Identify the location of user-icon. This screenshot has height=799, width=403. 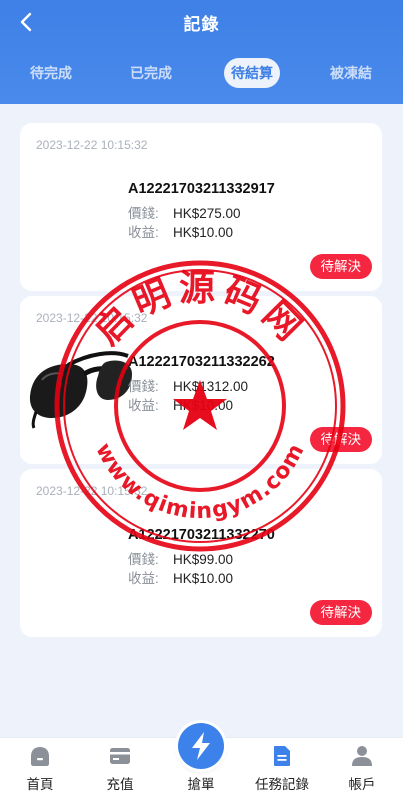
(362, 756).